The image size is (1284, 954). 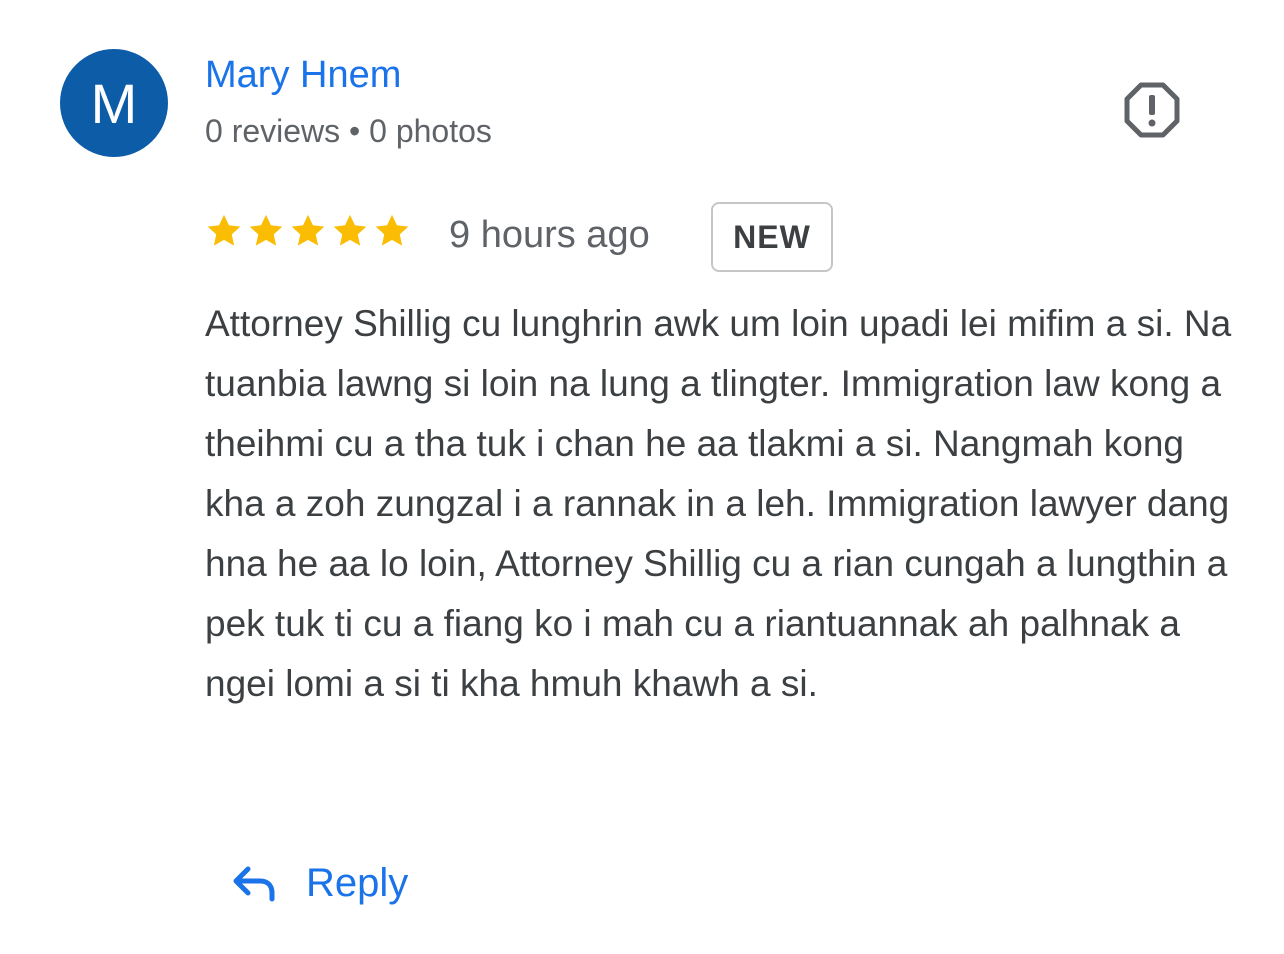 I want to click on reply-button: Reply, so click(x=319, y=883).